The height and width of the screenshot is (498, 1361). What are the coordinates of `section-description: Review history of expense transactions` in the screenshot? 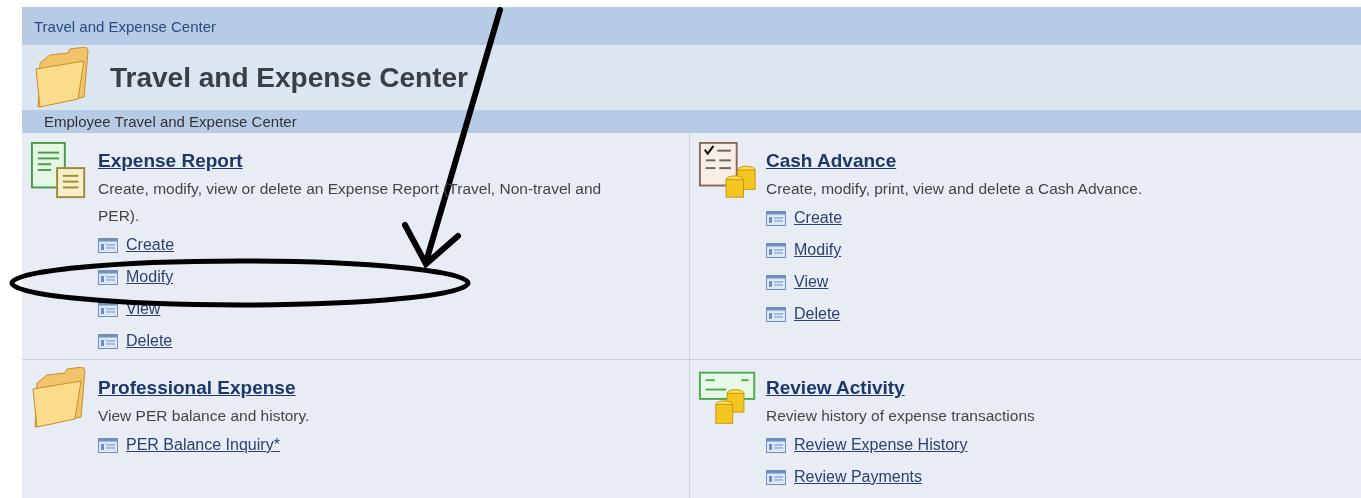 It's located at (900, 416).